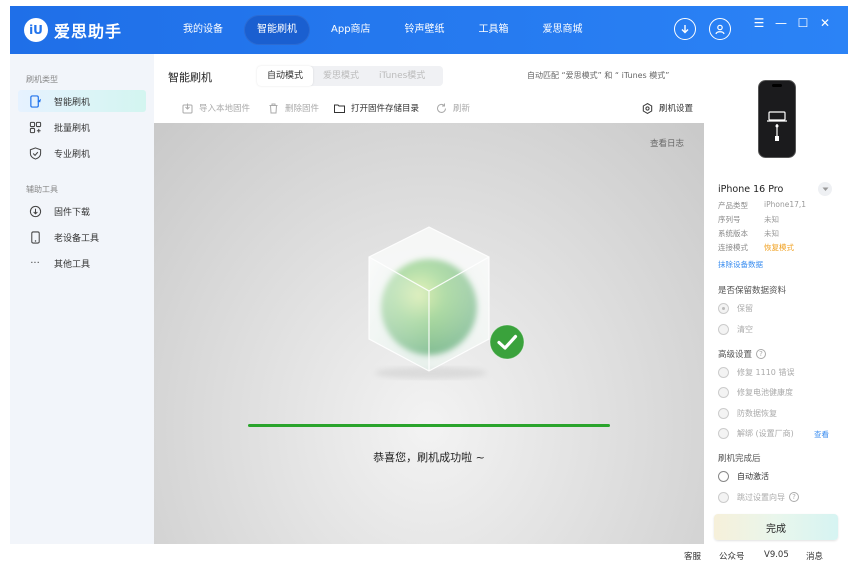 Image resolution: width=859 pixels, height=569 pixels. Describe the element at coordinates (35, 127) in the screenshot. I see `batch-flash-icon` at that location.